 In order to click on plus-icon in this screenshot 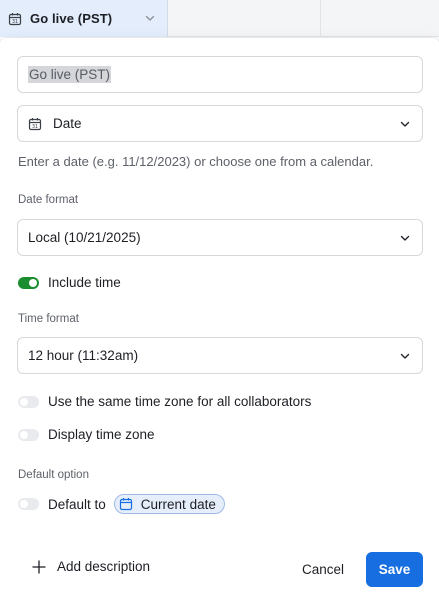, I will do `click(39, 566)`.